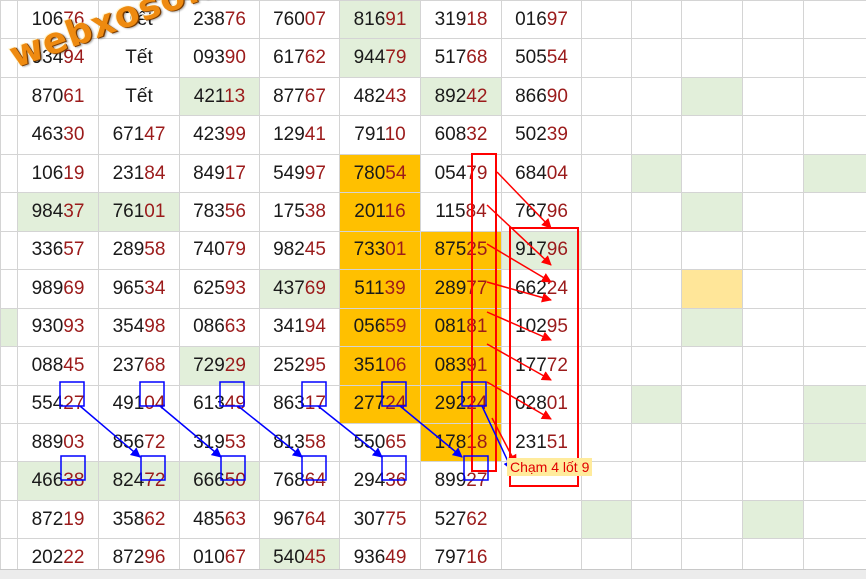  Describe the element at coordinates (300, 289) in the screenshot. I see `result-cell: 43769` at that location.